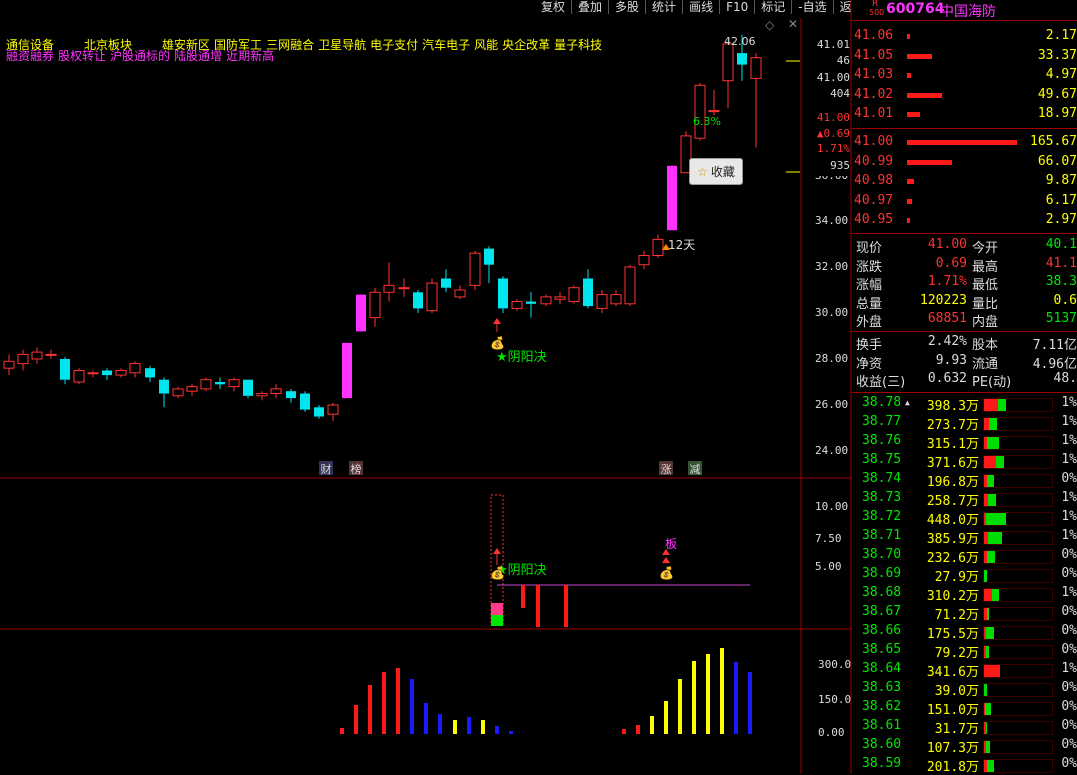  Describe the element at coordinates (874, 74) in the screenshot. I see `asks-price: 41.03` at that location.